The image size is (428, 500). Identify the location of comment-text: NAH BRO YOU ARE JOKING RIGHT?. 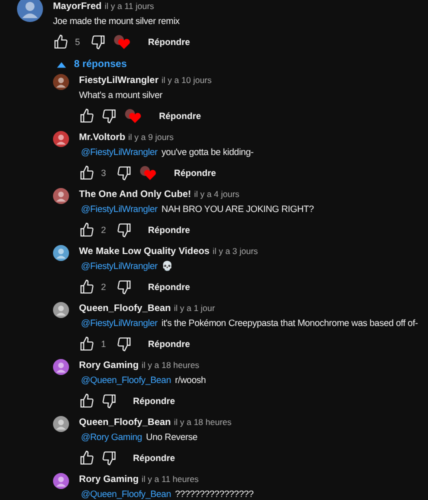
(238, 209).